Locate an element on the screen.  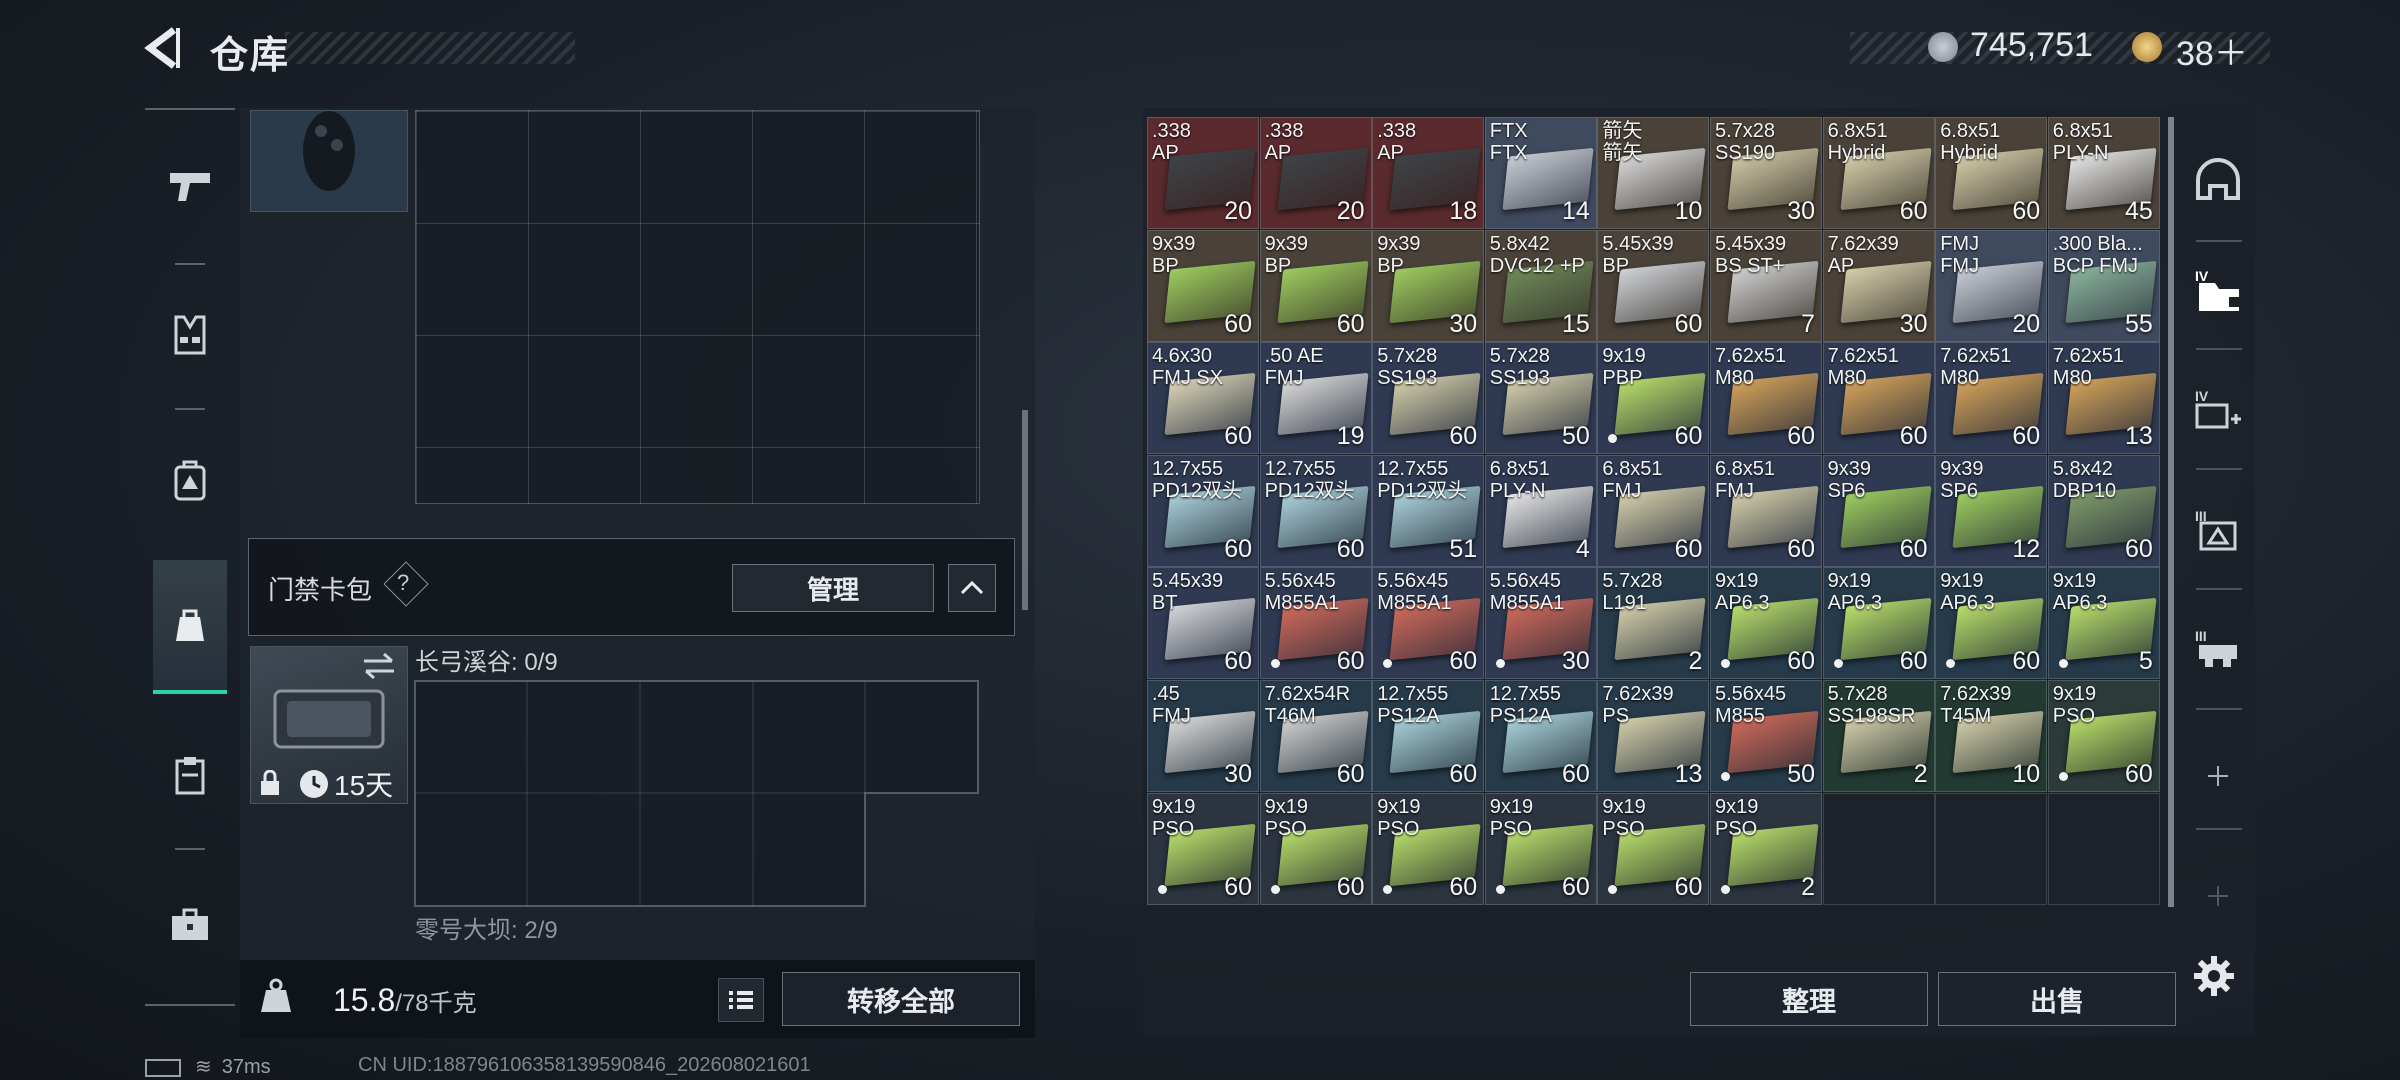
sidebar-item-weapons is located at coordinates (190, 185).